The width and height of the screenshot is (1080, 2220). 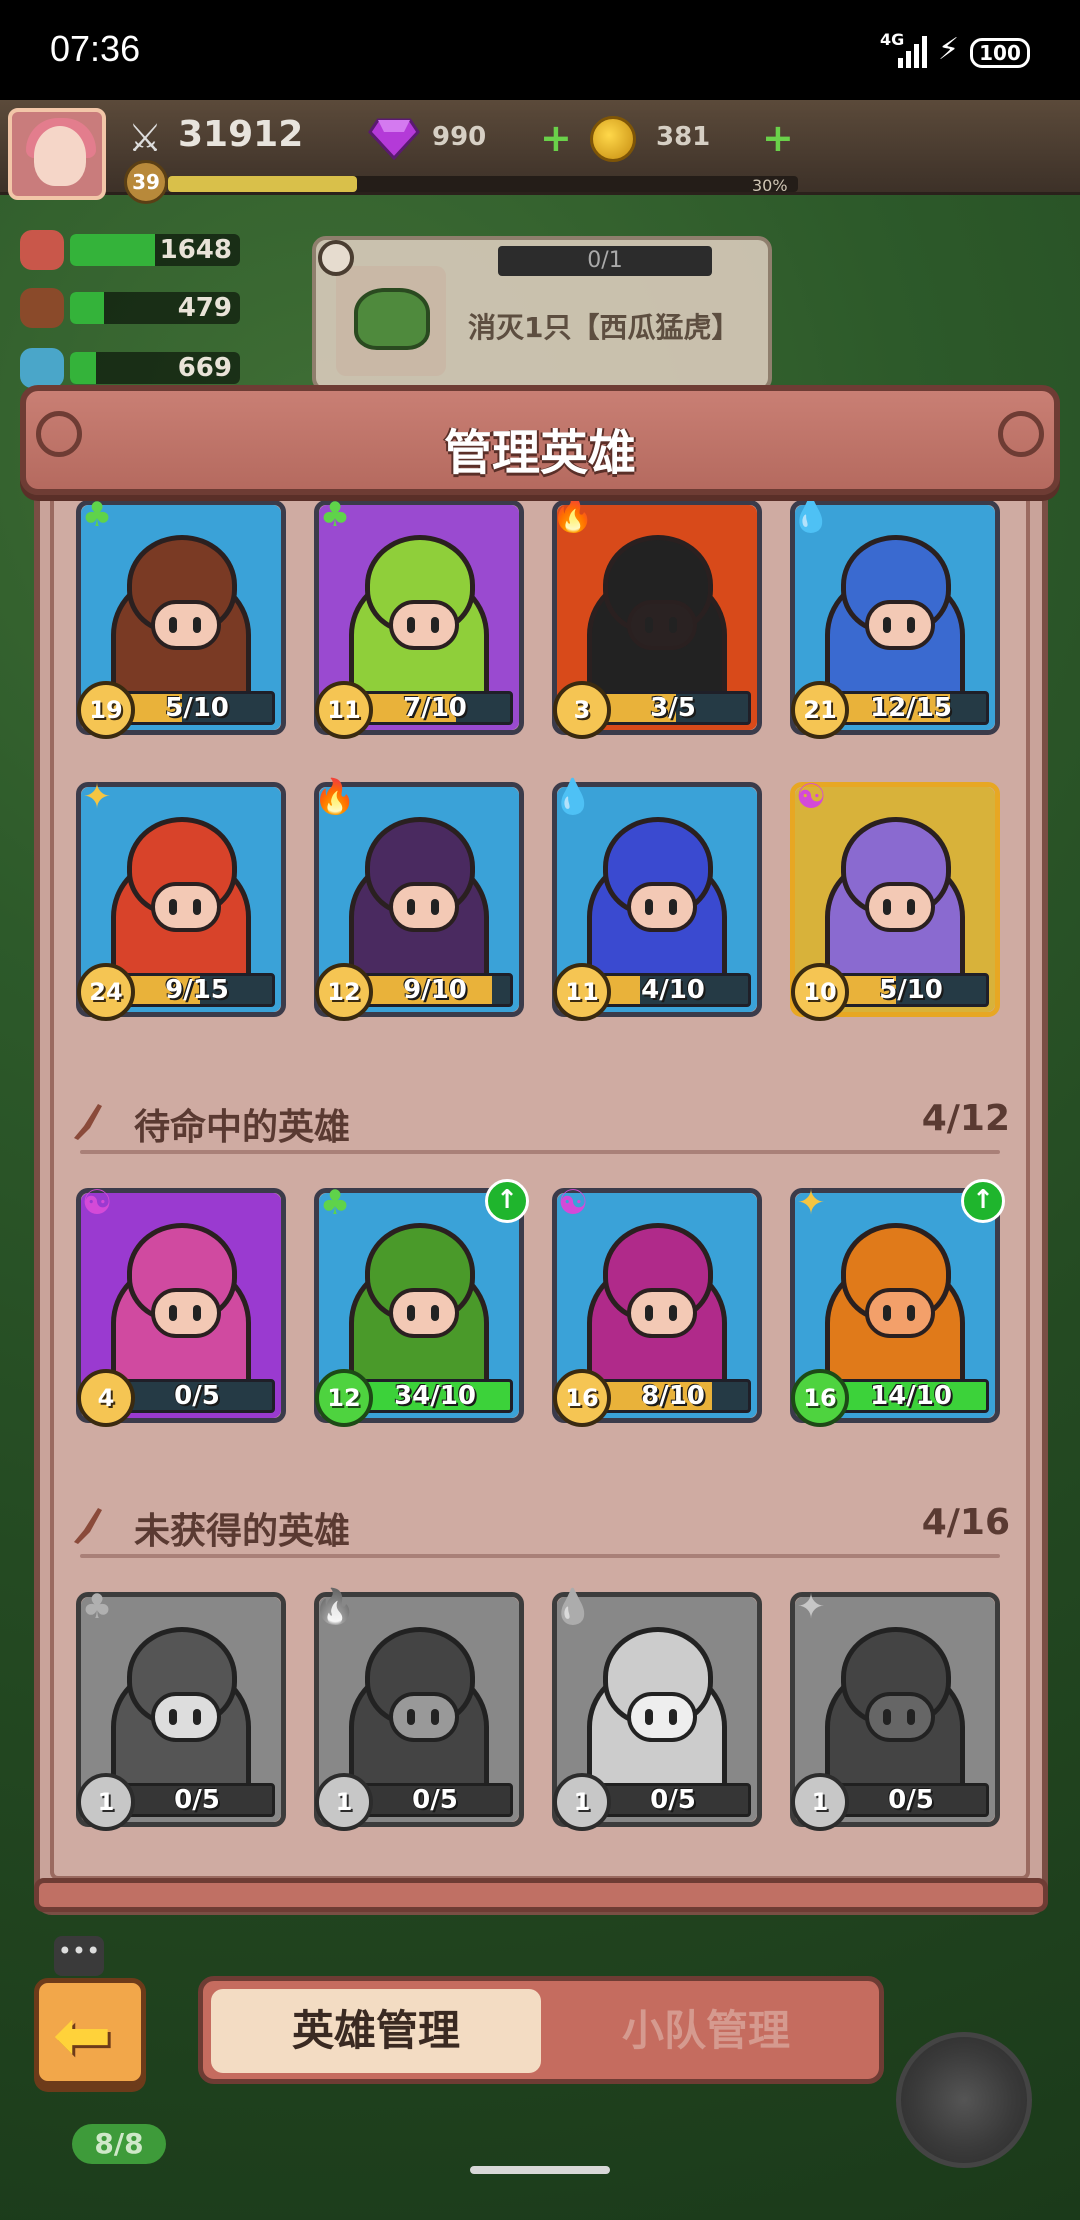 What do you see at coordinates (204, 308) in the screenshot?
I see `resource-value: 479` at bounding box center [204, 308].